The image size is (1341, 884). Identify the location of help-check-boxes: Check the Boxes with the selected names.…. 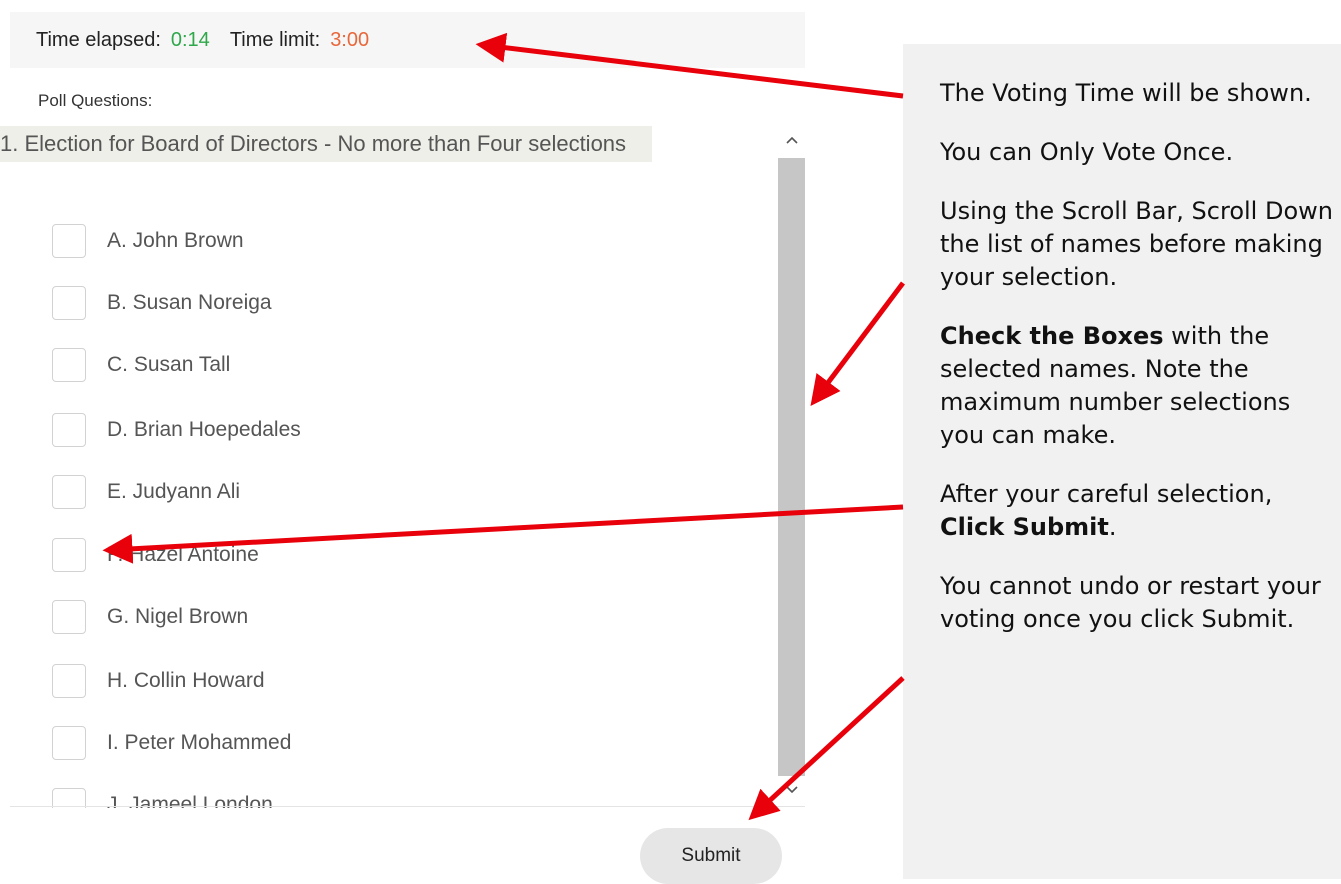
(1140, 386).